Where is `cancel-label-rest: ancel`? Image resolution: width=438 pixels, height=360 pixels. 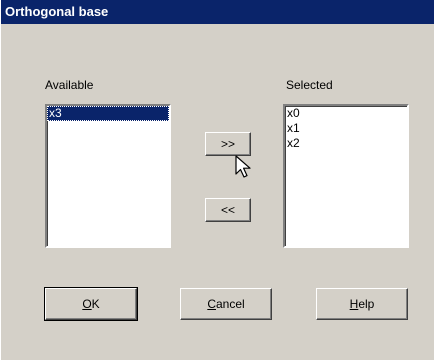 cancel-label-rest: ancel is located at coordinates (230, 304).